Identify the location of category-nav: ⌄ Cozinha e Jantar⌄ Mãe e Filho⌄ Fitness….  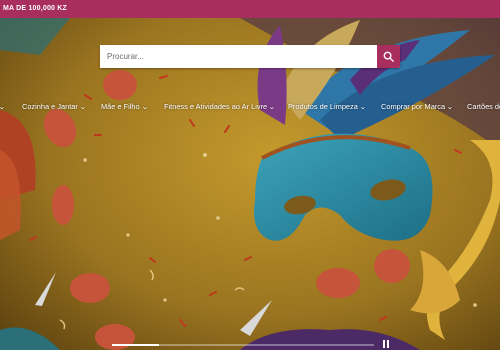
(250, 107).